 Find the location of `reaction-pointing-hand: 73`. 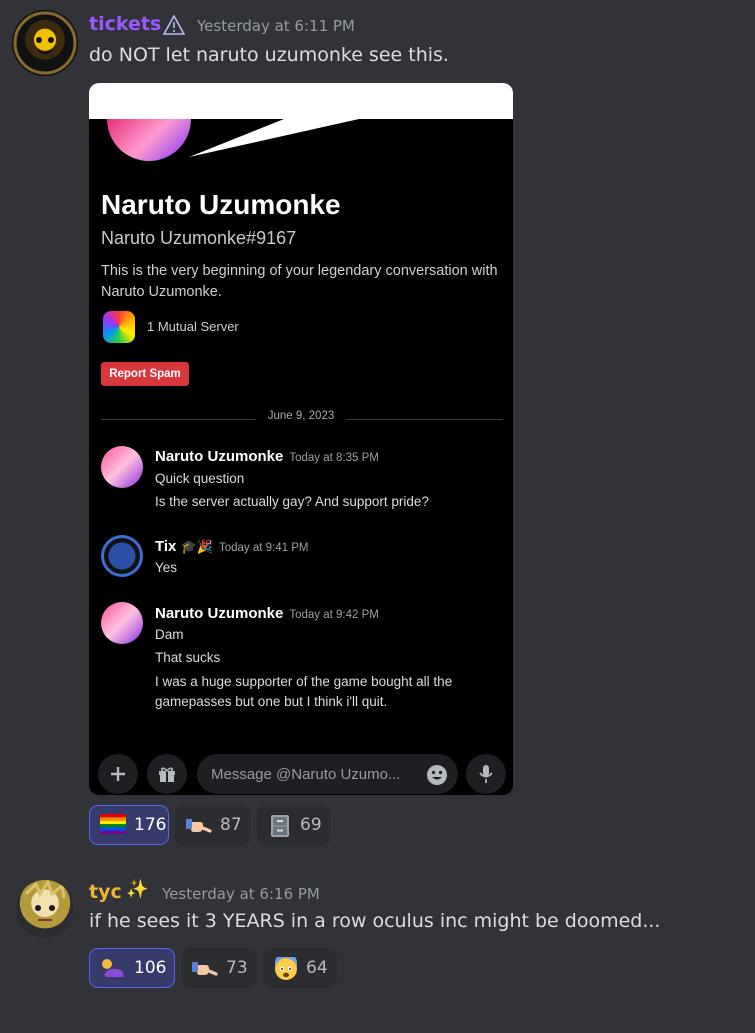

reaction-pointing-hand: 73 is located at coordinates (219, 968).